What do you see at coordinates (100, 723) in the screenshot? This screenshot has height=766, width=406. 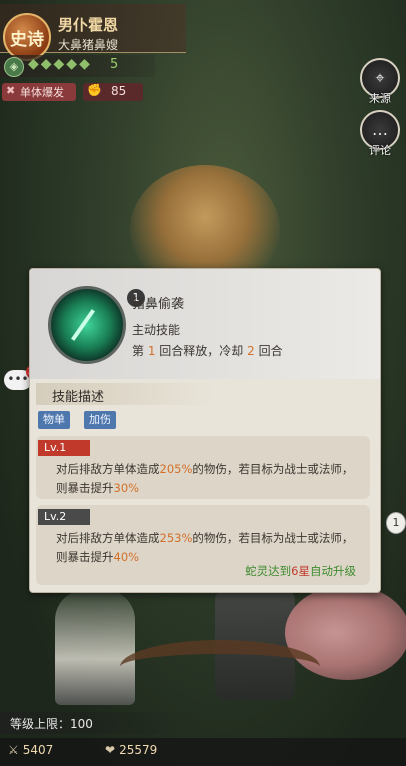 I see `level-cap: 等级上限：100` at bounding box center [100, 723].